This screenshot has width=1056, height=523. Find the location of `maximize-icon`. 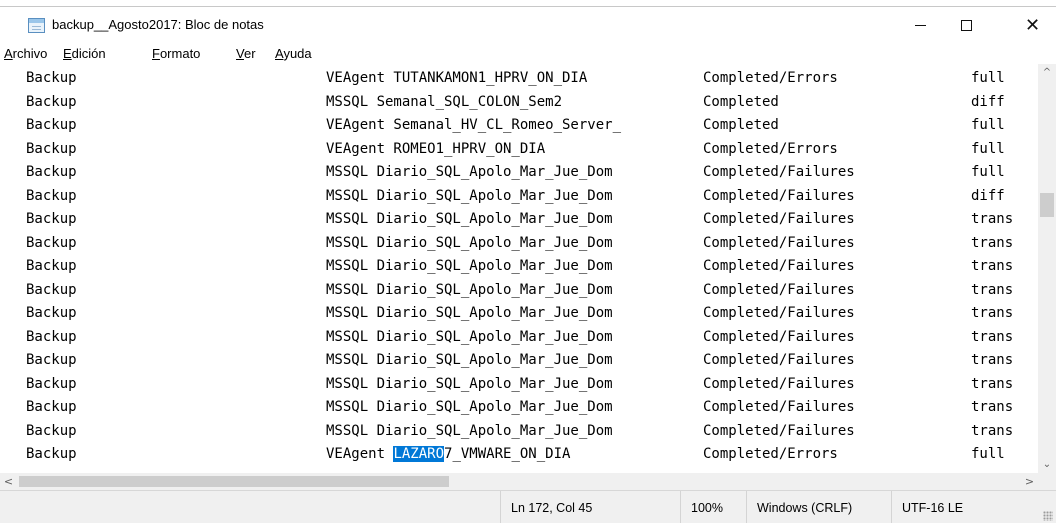

maximize-icon is located at coordinates (966, 25).